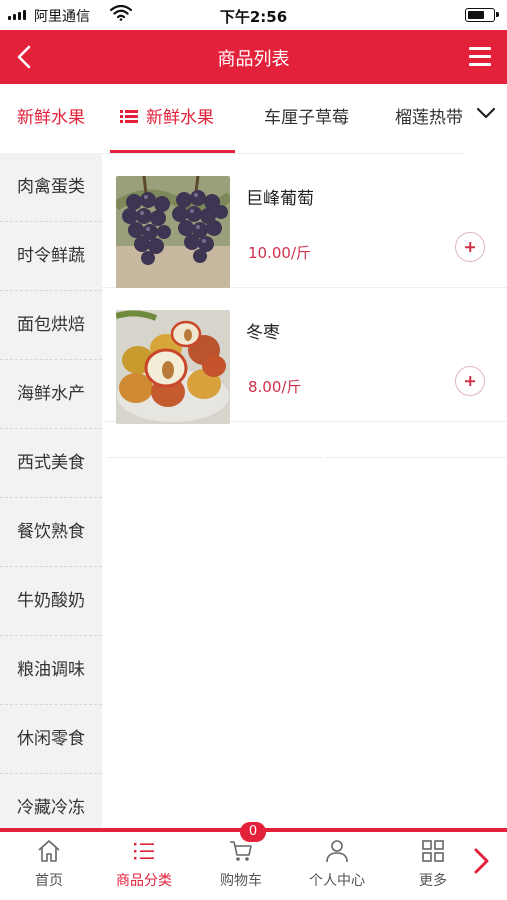 This screenshot has height=900, width=507. I want to click on grid-icon, so click(433, 851).